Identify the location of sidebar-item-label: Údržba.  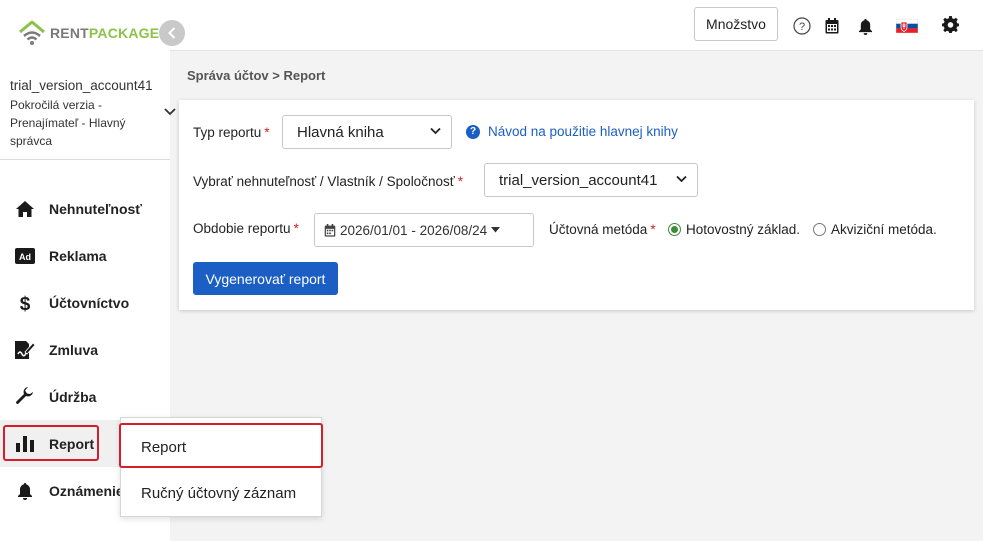
(73, 396).